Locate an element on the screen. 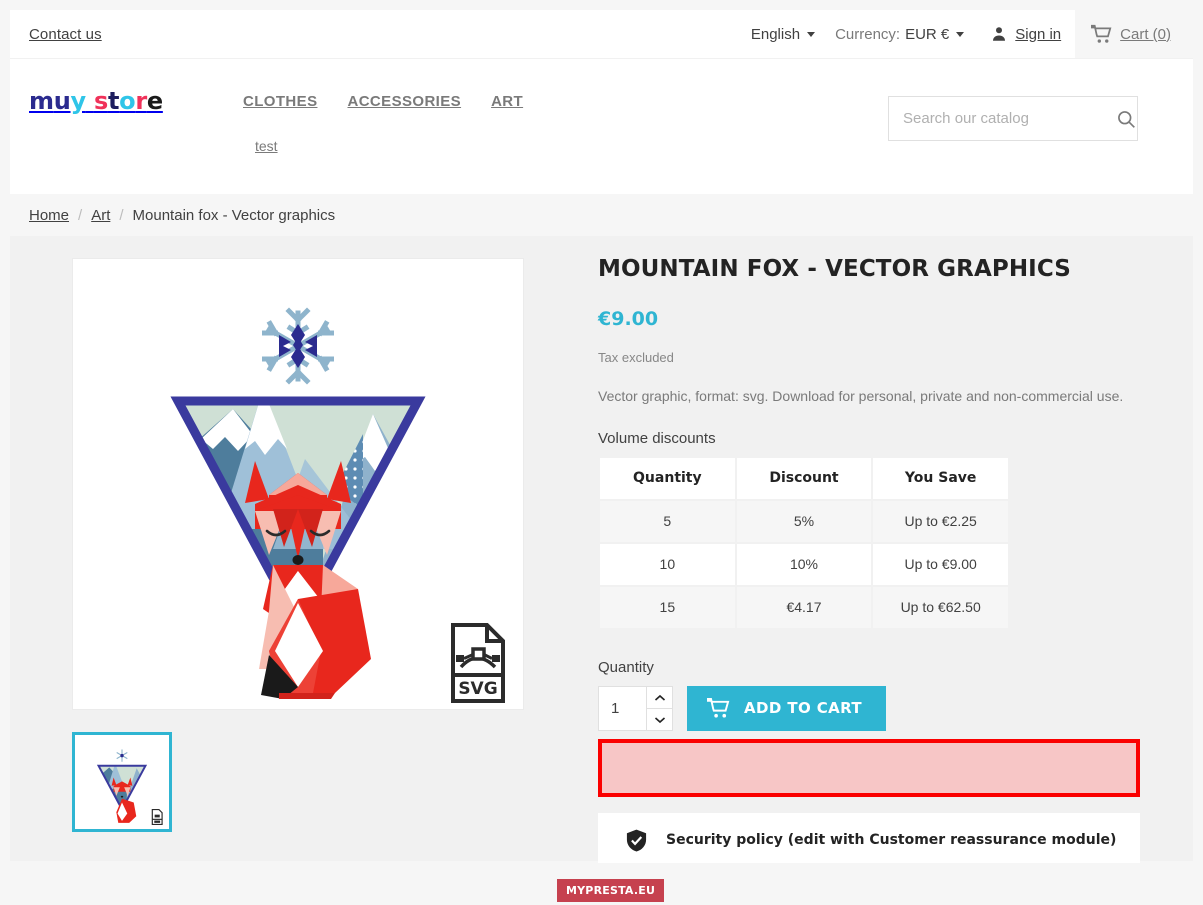 The width and height of the screenshot is (1203, 905). shield-check-icon is located at coordinates (636, 840).